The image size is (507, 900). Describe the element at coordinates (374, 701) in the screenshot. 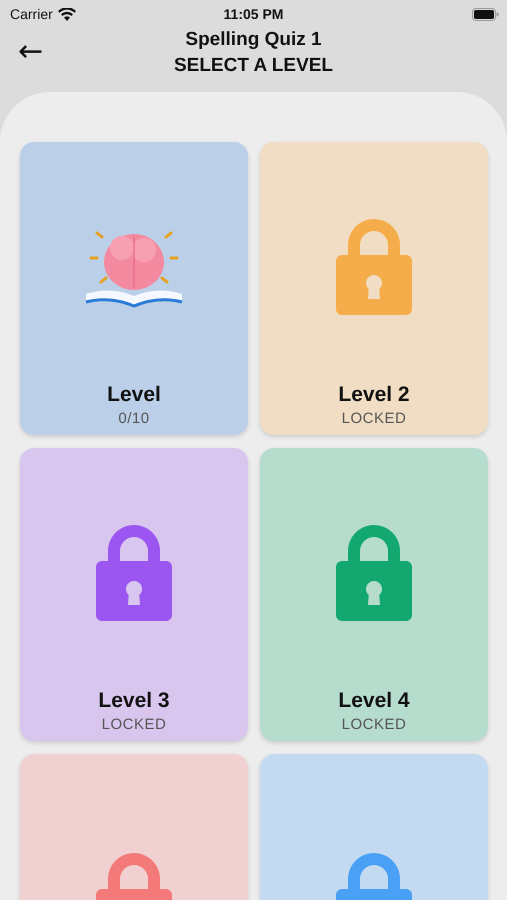

I see `level-title: Level 4` at that location.